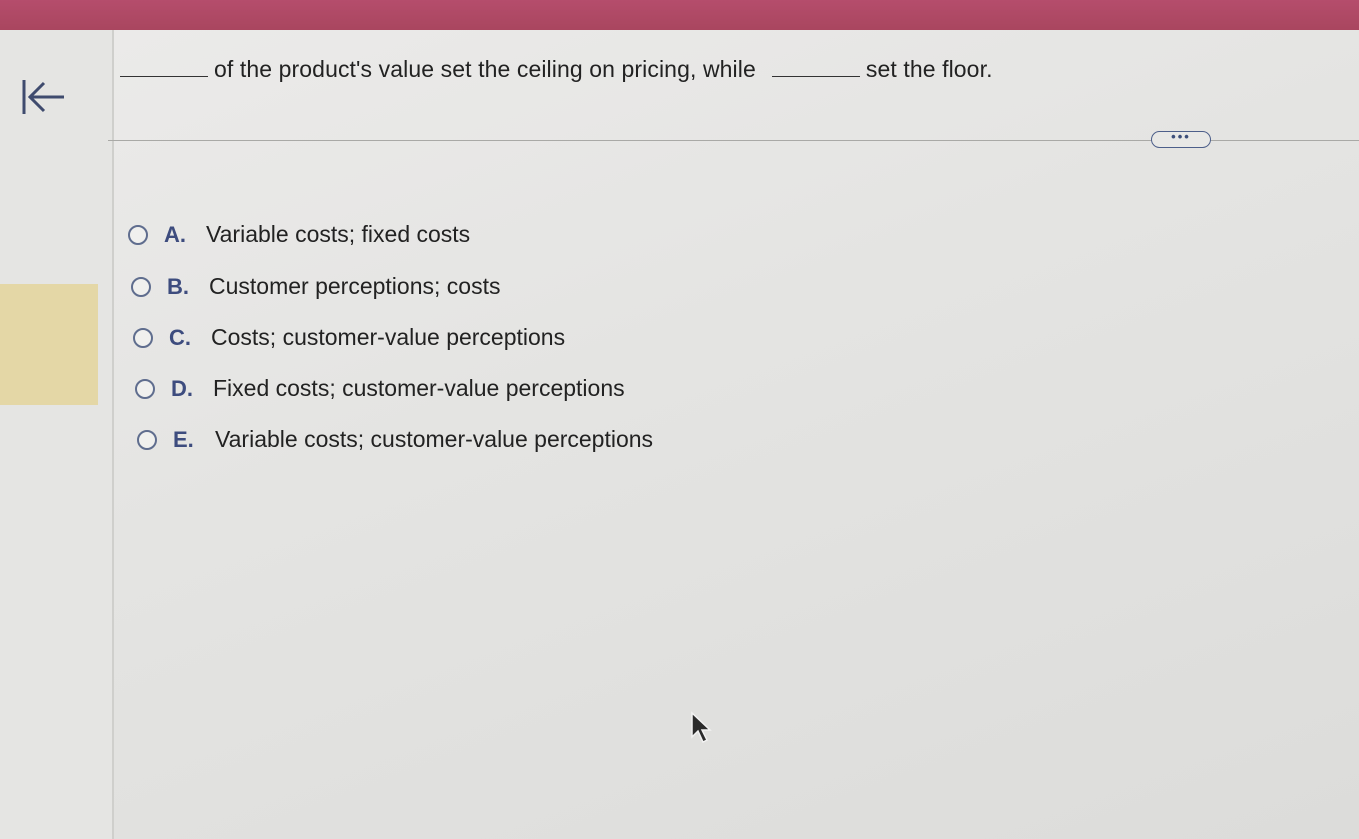 This screenshot has width=1359, height=839. What do you see at coordinates (388, 337) in the screenshot?
I see `option-text: Costs; customer-value perceptions` at bounding box center [388, 337].